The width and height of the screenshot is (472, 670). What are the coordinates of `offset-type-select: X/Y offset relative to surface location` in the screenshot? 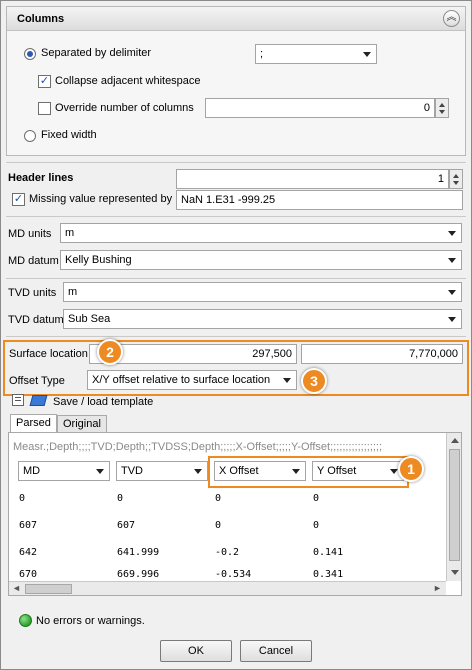 It's located at (192, 380).